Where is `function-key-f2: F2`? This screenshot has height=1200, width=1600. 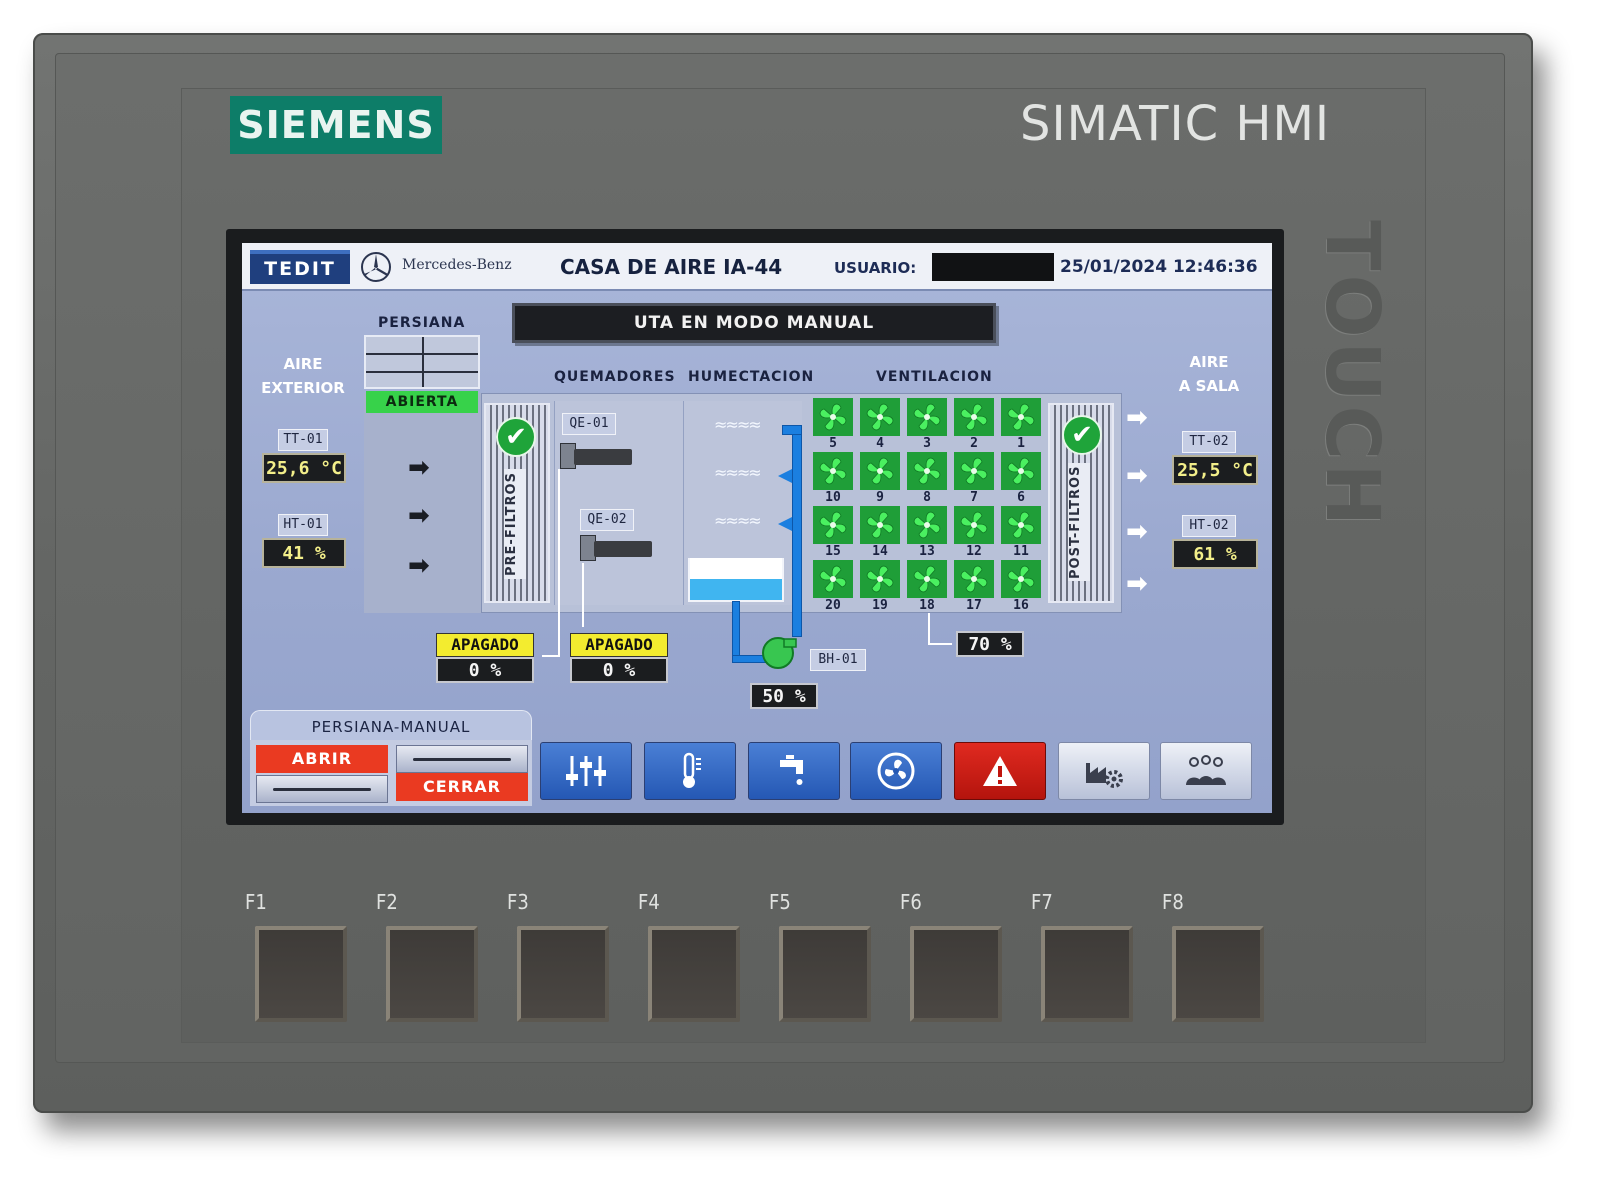 function-key-f2: F2 is located at coordinates (431, 960).